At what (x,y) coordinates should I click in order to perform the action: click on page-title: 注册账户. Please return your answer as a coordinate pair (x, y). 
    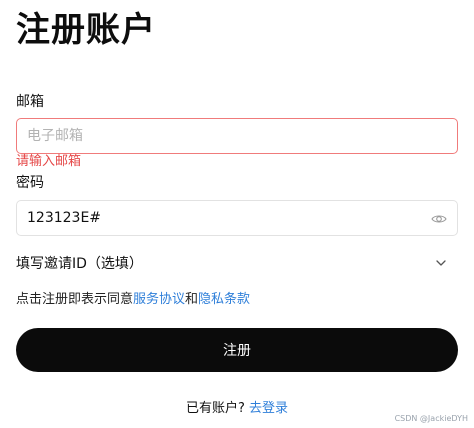
    Looking at the image, I should click on (86, 30).